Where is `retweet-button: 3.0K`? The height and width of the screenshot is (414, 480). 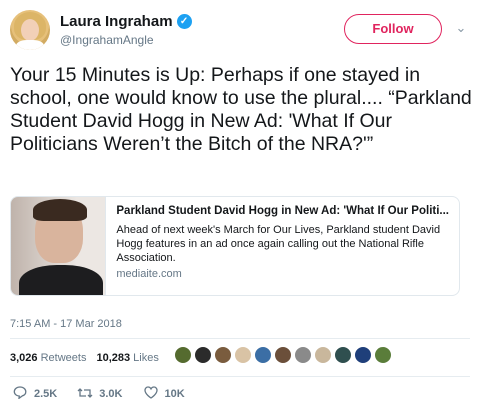 retweet-button: 3.0K is located at coordinates (100, 394).